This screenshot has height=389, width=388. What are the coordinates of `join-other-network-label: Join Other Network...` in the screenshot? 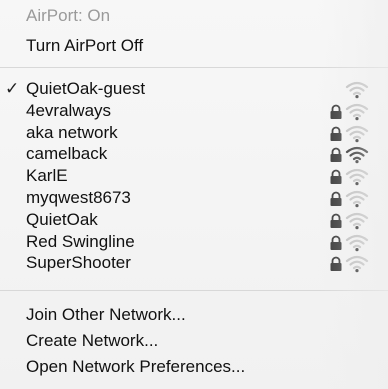 It's located at (106, 314).